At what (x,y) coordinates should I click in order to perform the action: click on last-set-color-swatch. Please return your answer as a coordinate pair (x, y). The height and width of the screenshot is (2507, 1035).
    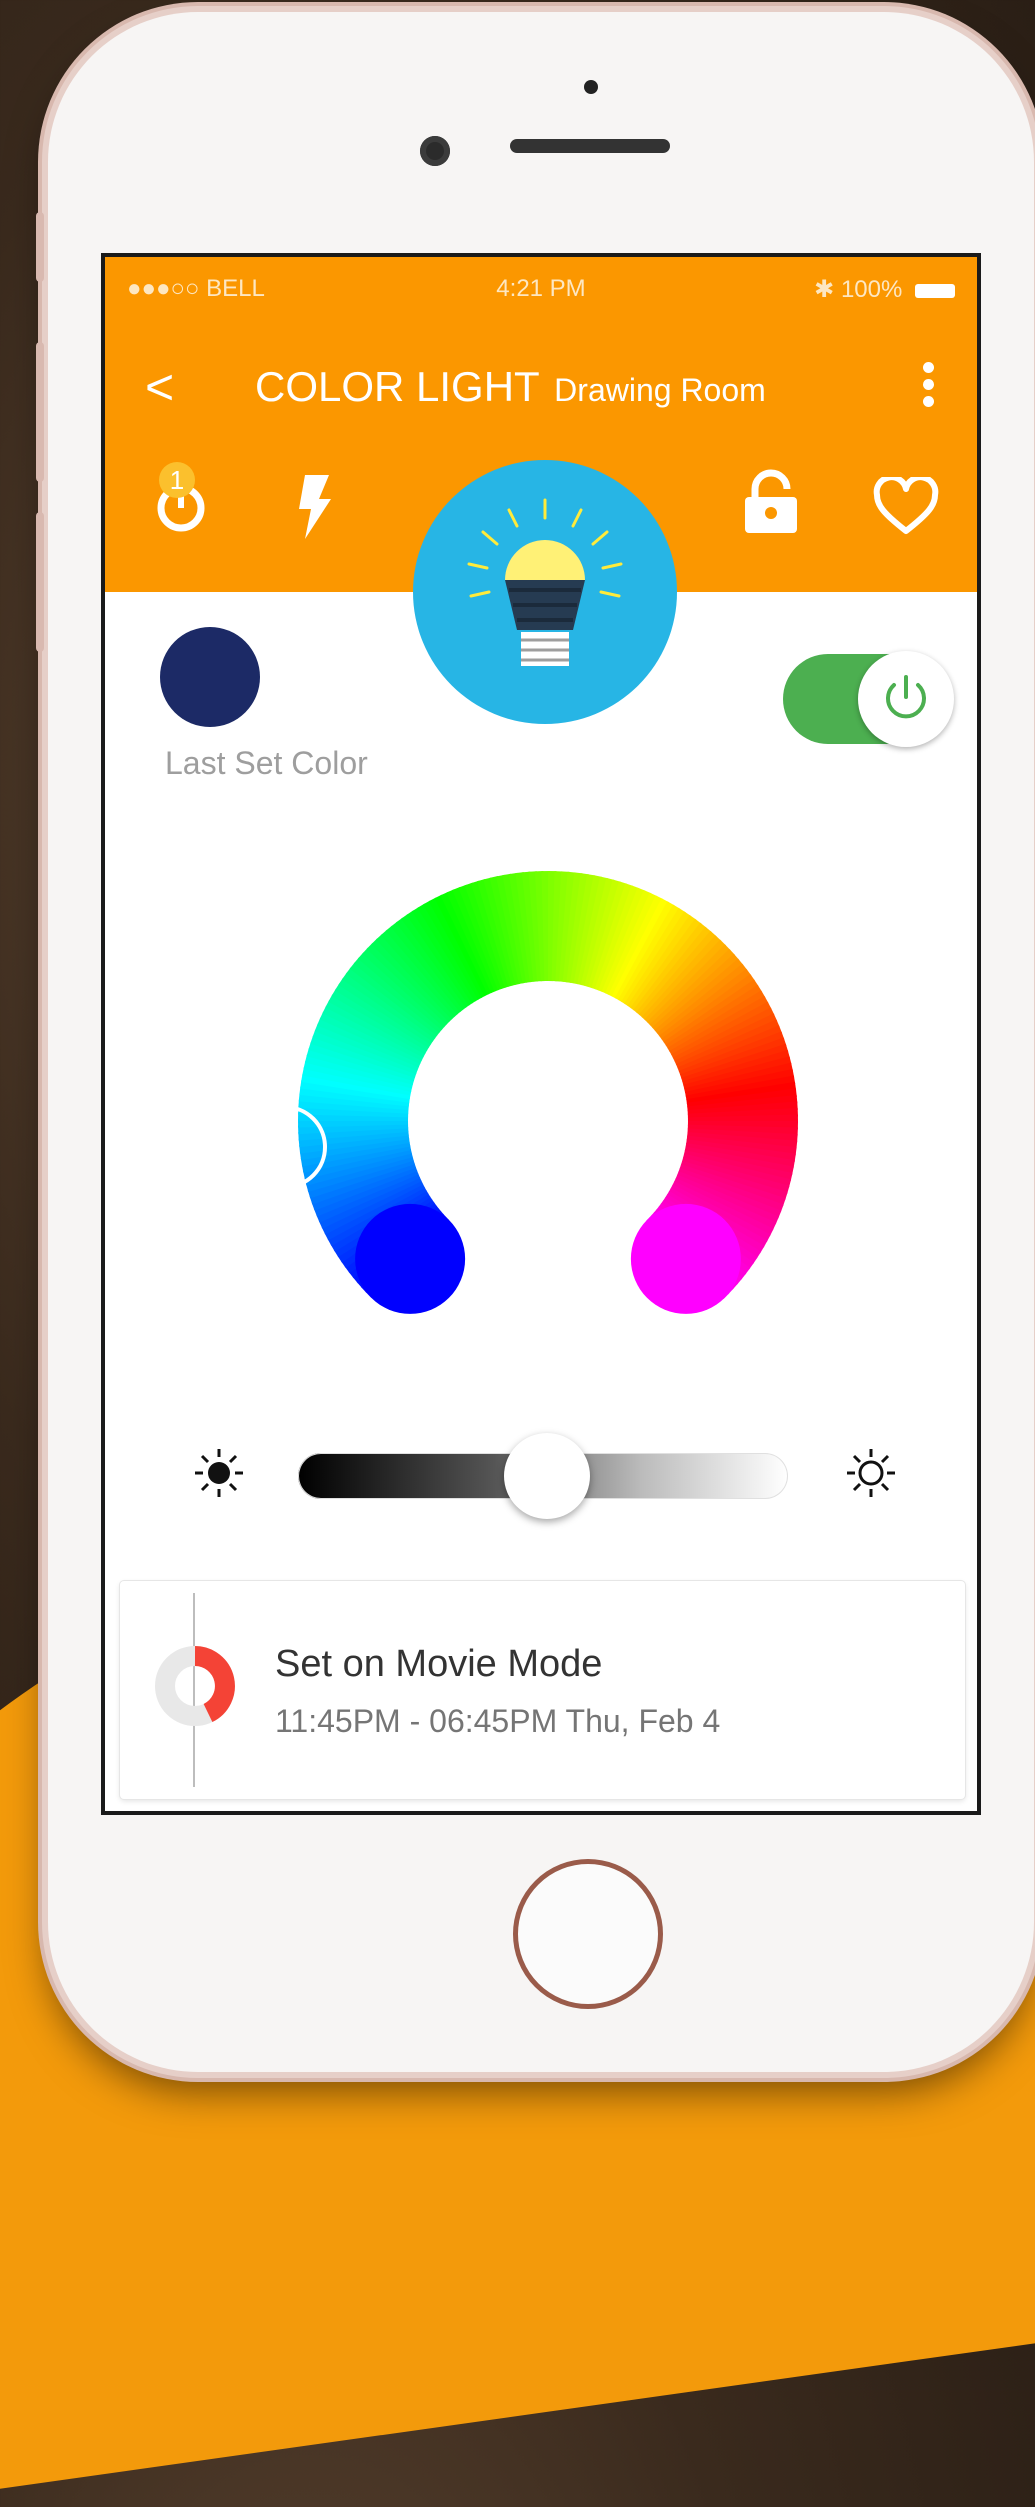
    Looking at the image, I should click on (210, 677).